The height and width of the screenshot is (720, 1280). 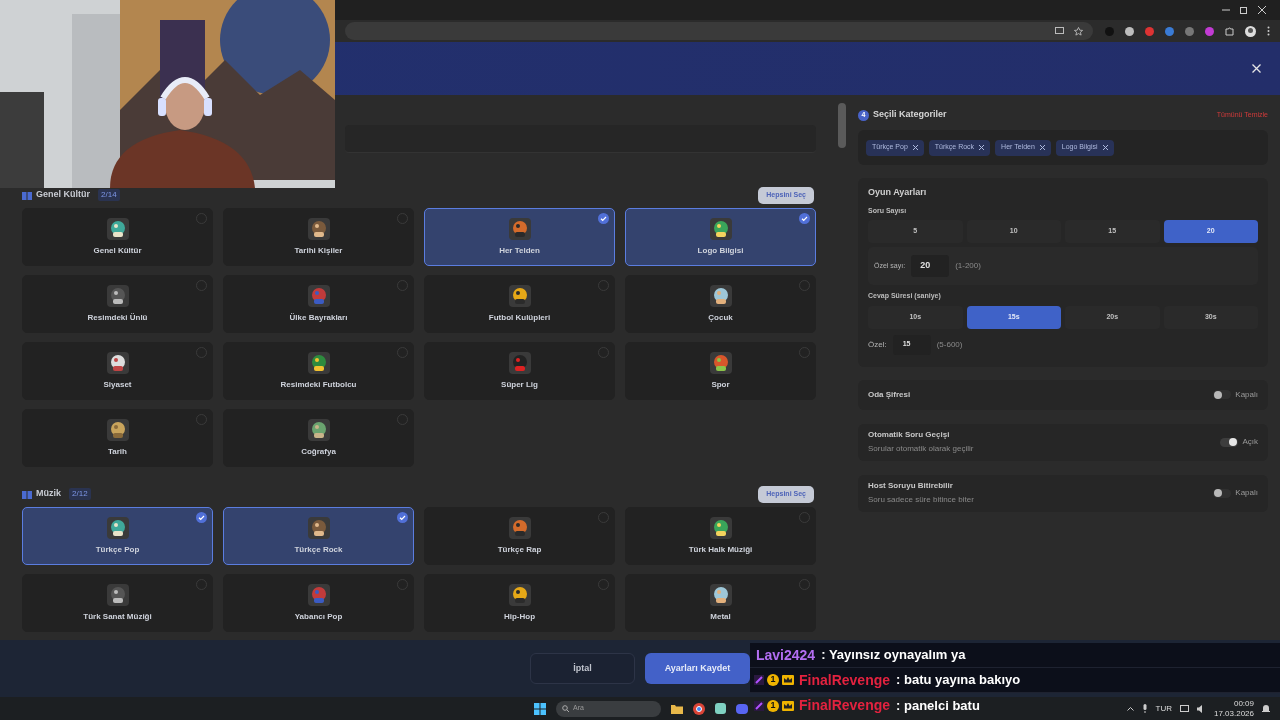 What do you see at coordinates (1078, 31) in the screenshot?
I see `star-icon` at bounding box center [1078, 31].